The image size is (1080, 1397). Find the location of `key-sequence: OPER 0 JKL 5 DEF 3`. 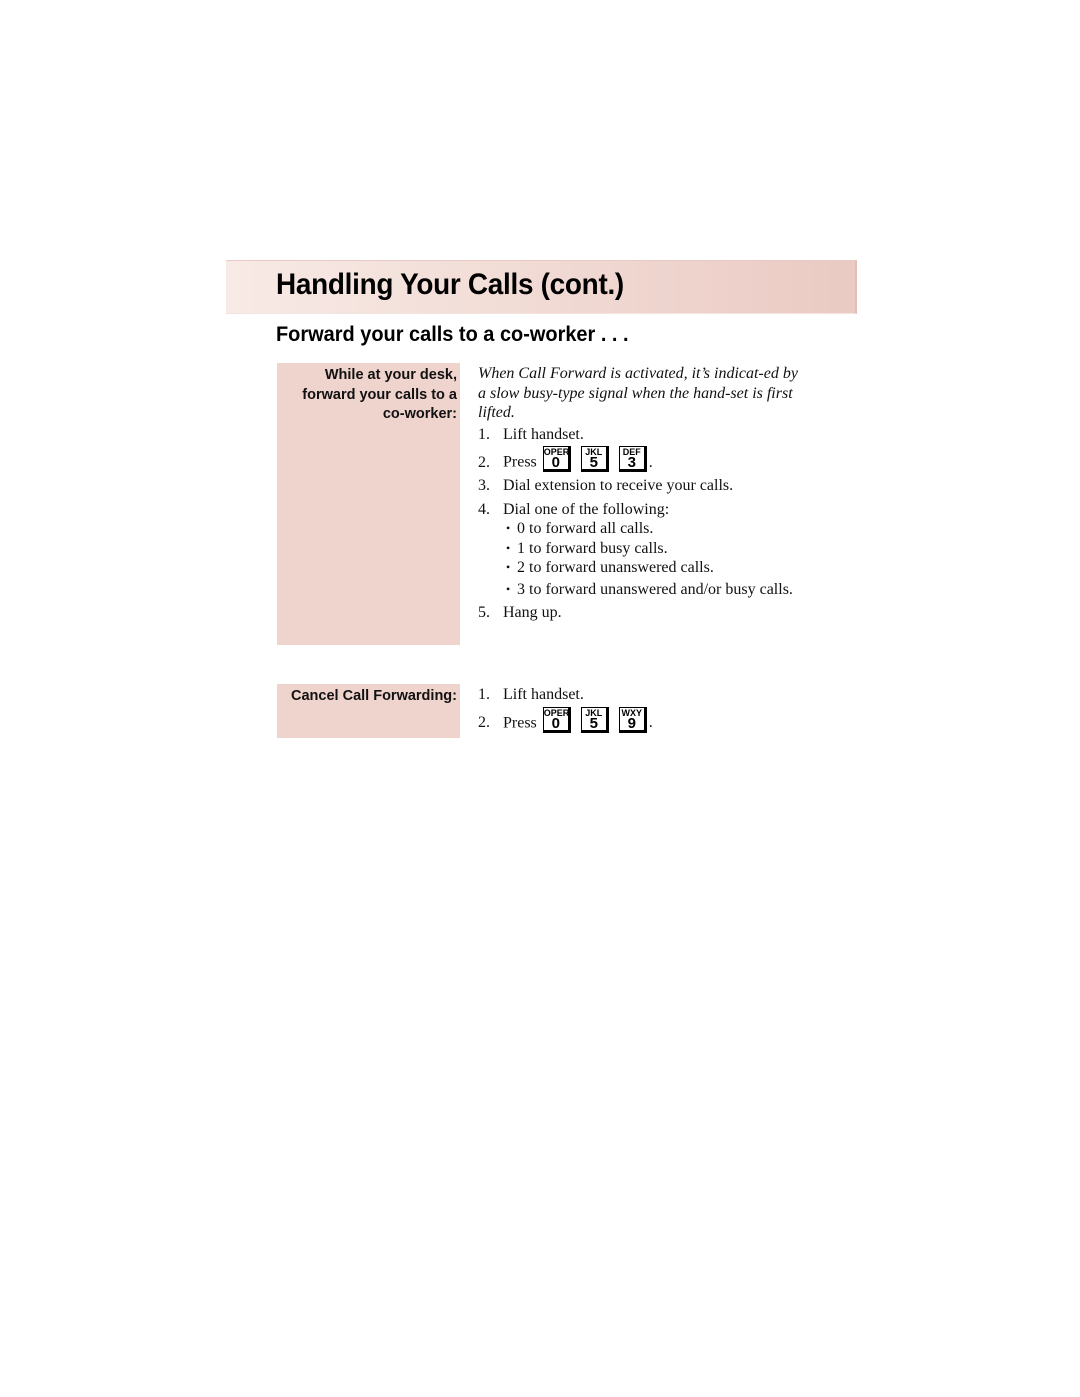

key-sequence: OPER 0 JKL 5 DEF 3 is located at coordinates (594, 459).